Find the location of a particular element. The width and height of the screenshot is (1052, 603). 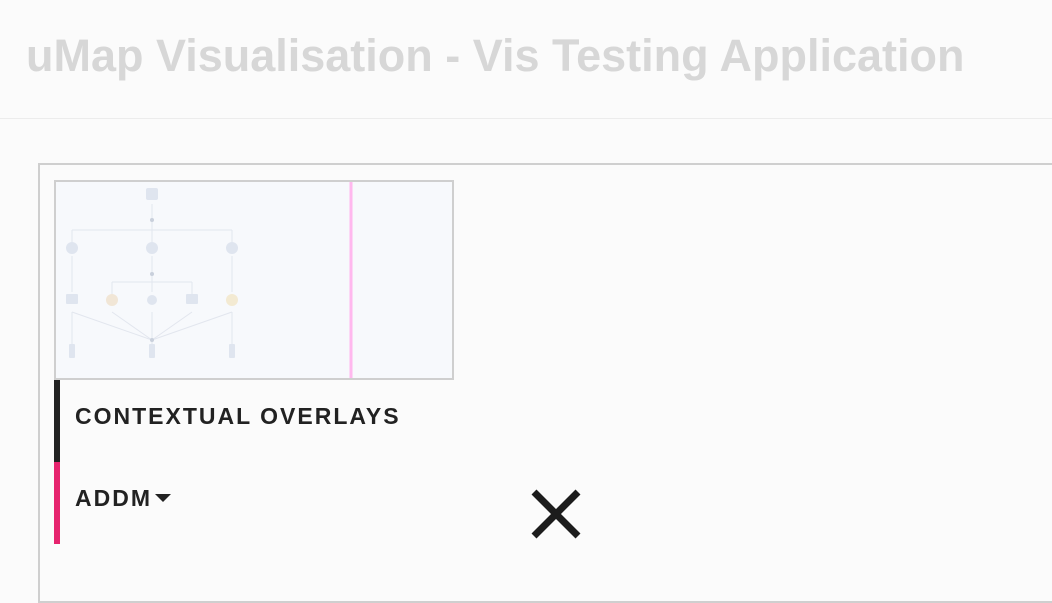

map-overview-thumbnail is located at coordinates (254, 280).